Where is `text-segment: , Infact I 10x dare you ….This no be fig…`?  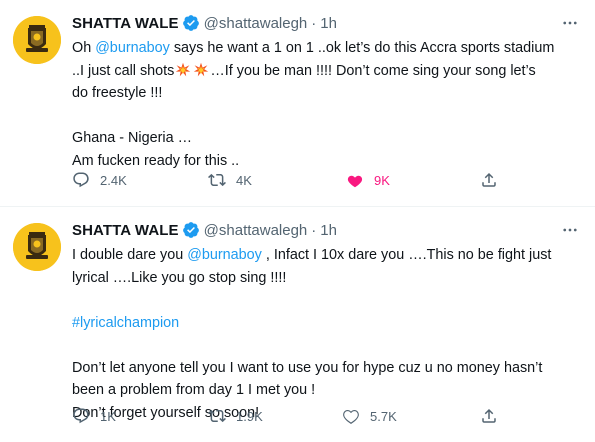
text-segment: , Infact I 10x dare you ….This no be fig… is located at coordinates (406, 255).